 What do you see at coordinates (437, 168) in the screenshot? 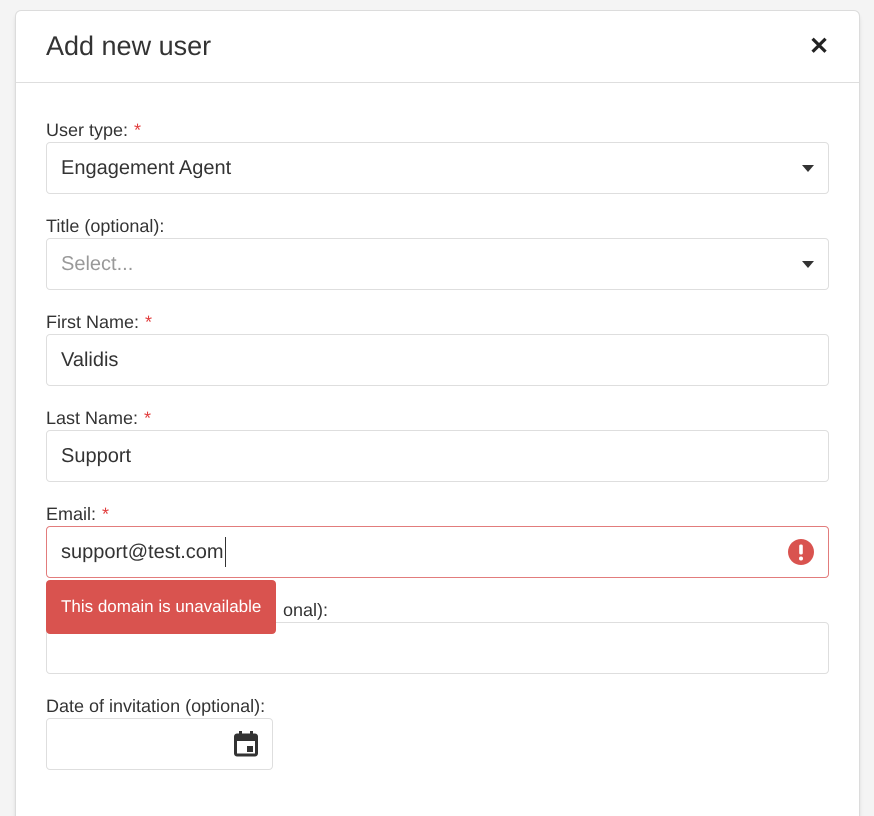
I see `select-field: Engagement Agent` at bounding box center [437, 168].